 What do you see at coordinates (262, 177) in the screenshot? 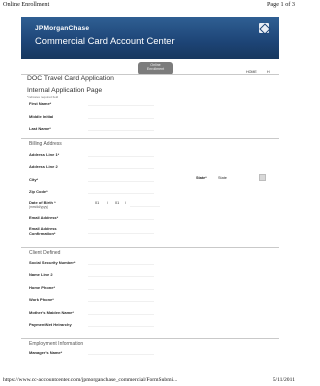
I see `state-dropdown-icon` at bounding box center [262, 177].